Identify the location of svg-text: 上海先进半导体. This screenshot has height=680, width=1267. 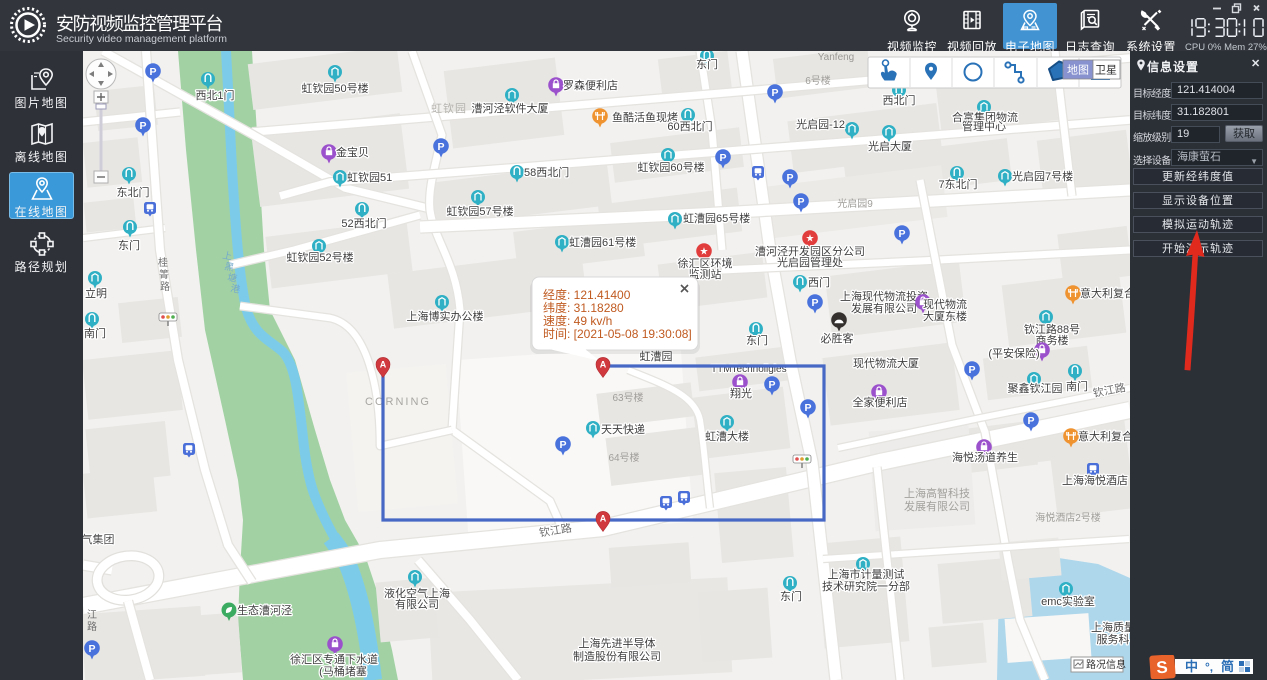
(617, 643).